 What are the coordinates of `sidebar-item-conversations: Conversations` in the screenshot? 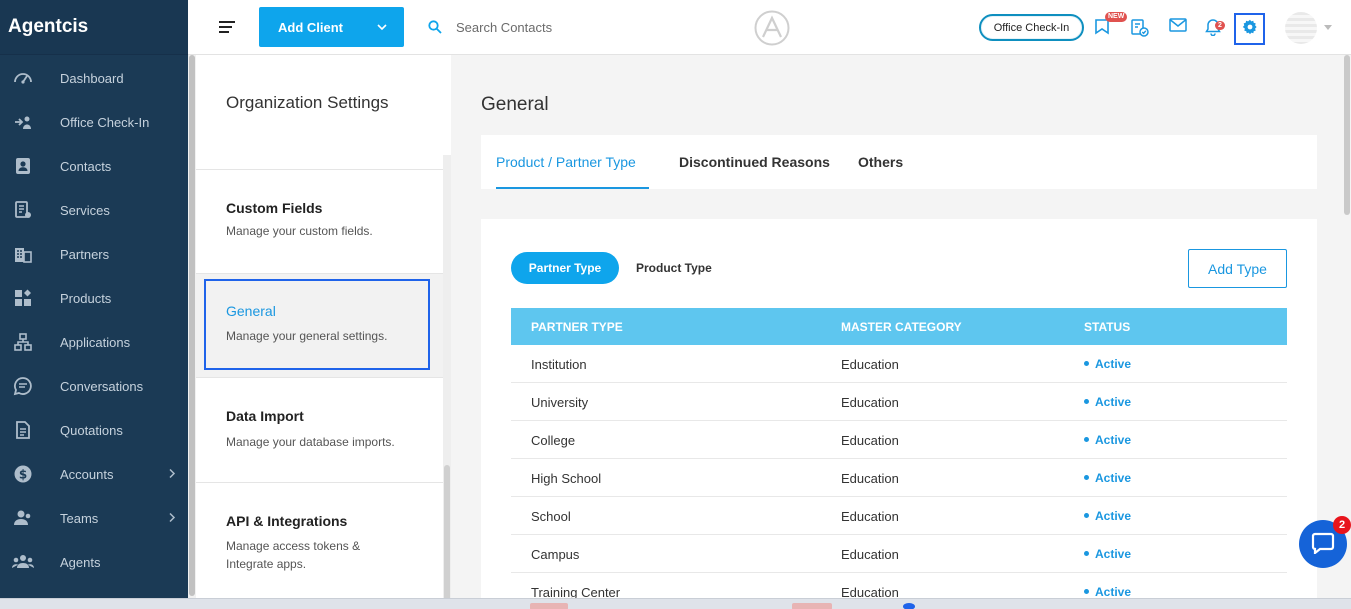 It's located at (94, 386).